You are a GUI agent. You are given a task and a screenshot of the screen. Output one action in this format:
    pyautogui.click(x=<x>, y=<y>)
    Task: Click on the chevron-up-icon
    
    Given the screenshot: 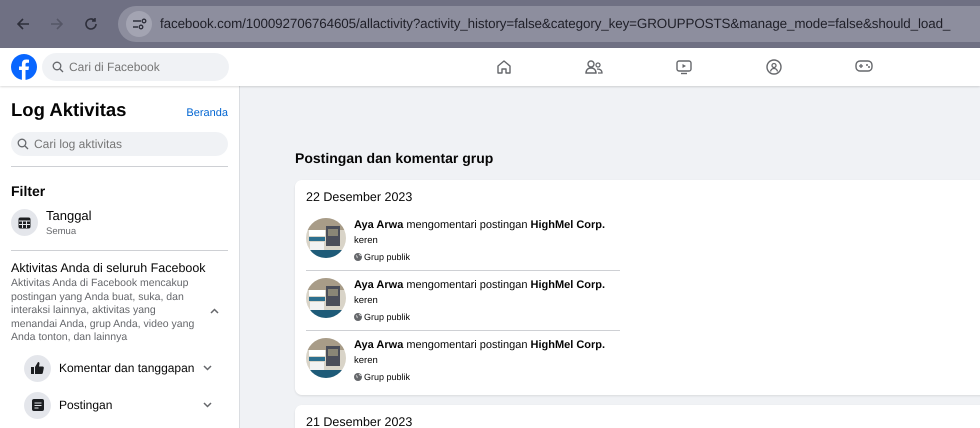 What is the action you would take?
    pyautogui.click(x=214, y=311)
    